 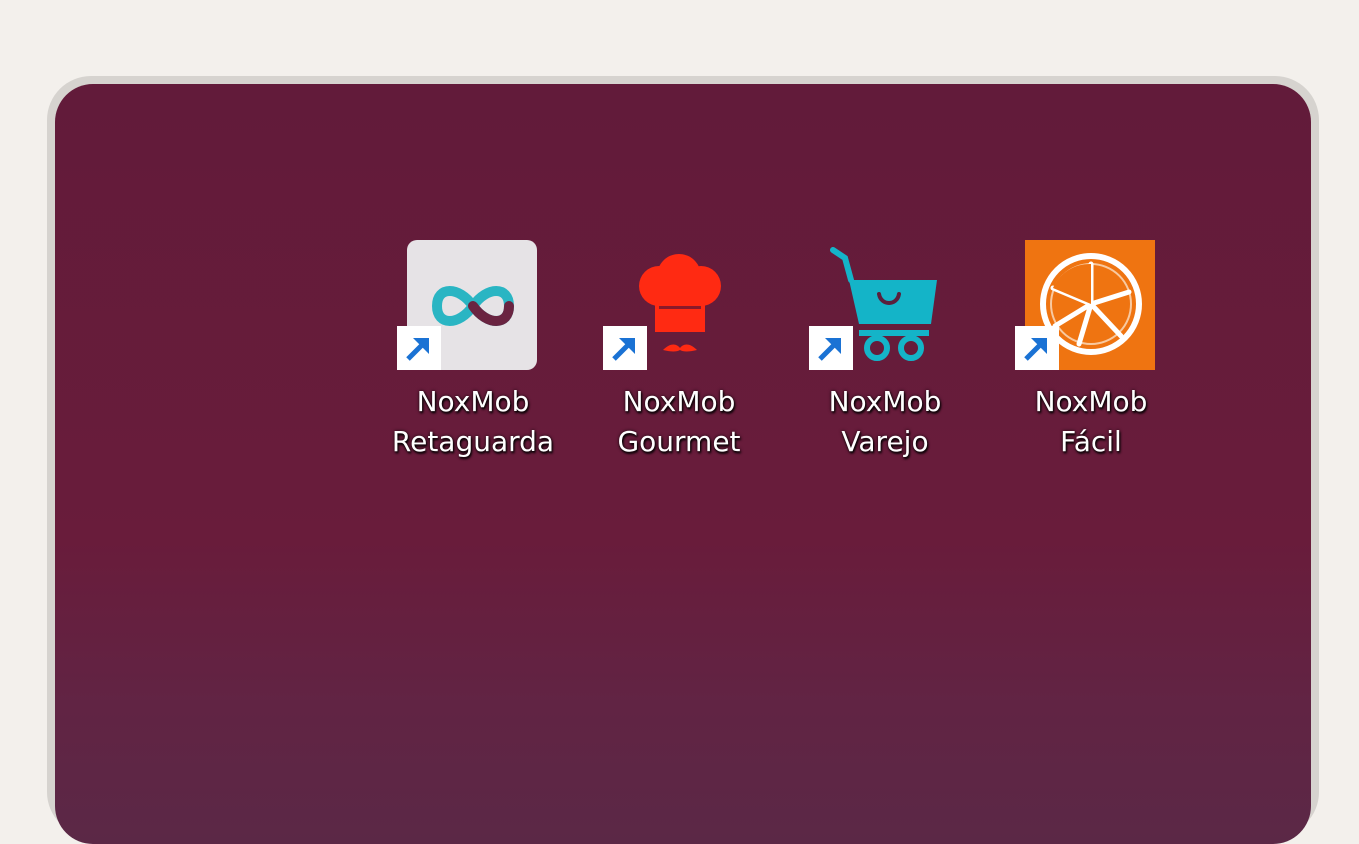 I want to click on desktop-shortcut-noxmob-retaguarda: NoxMob Retaguarda, so click(x=473, y=360).